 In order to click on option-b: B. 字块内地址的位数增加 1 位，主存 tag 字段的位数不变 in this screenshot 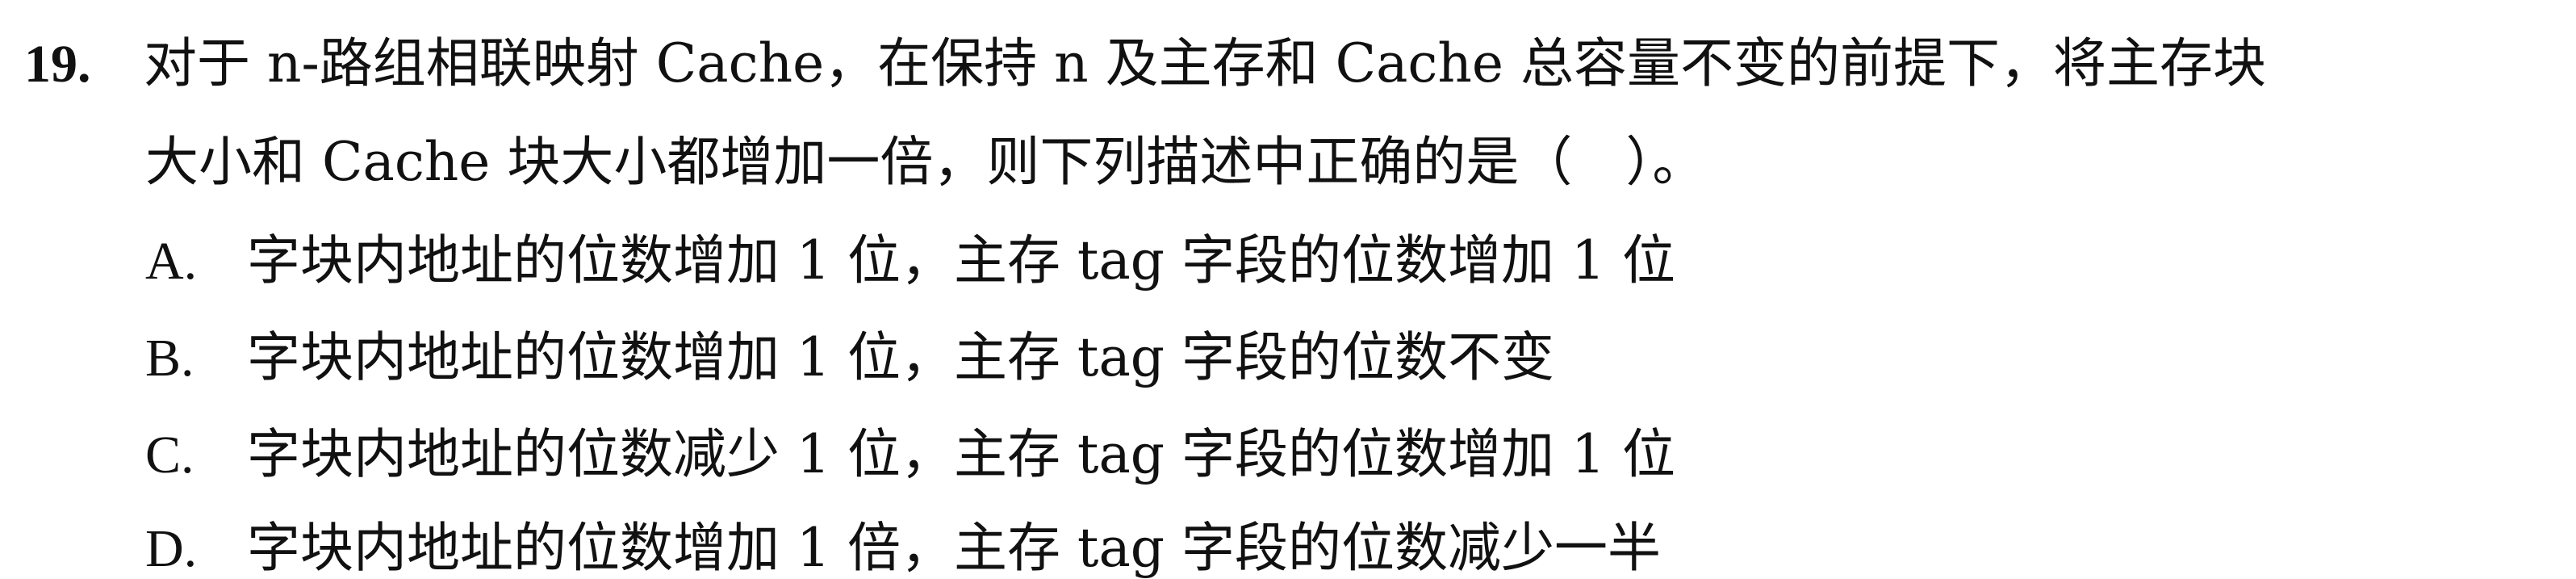, I will do `click(850, 357)`.